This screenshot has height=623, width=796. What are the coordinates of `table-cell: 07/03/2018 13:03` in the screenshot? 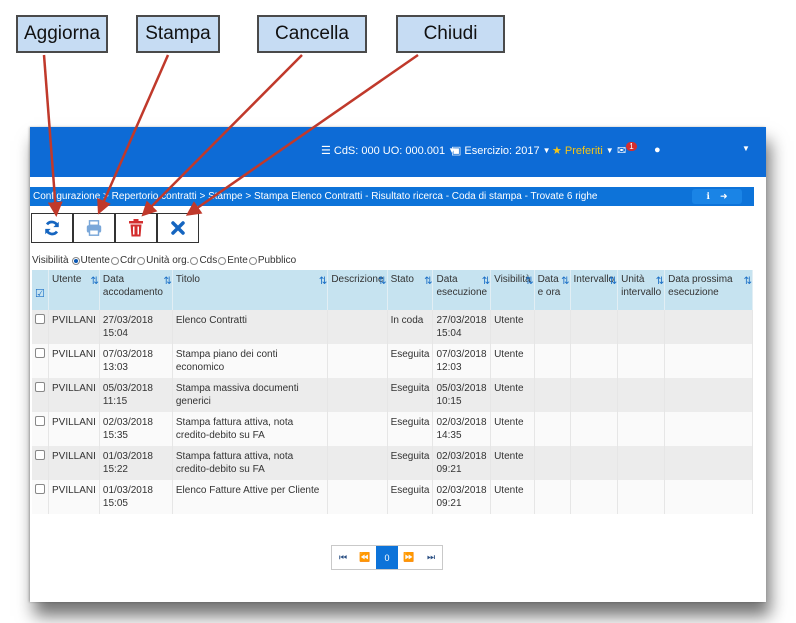 It's located at (136, 361).